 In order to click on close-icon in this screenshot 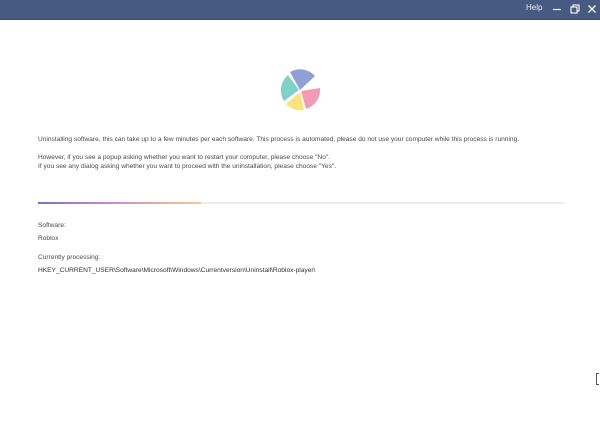, I will do `click(592, 9)`.